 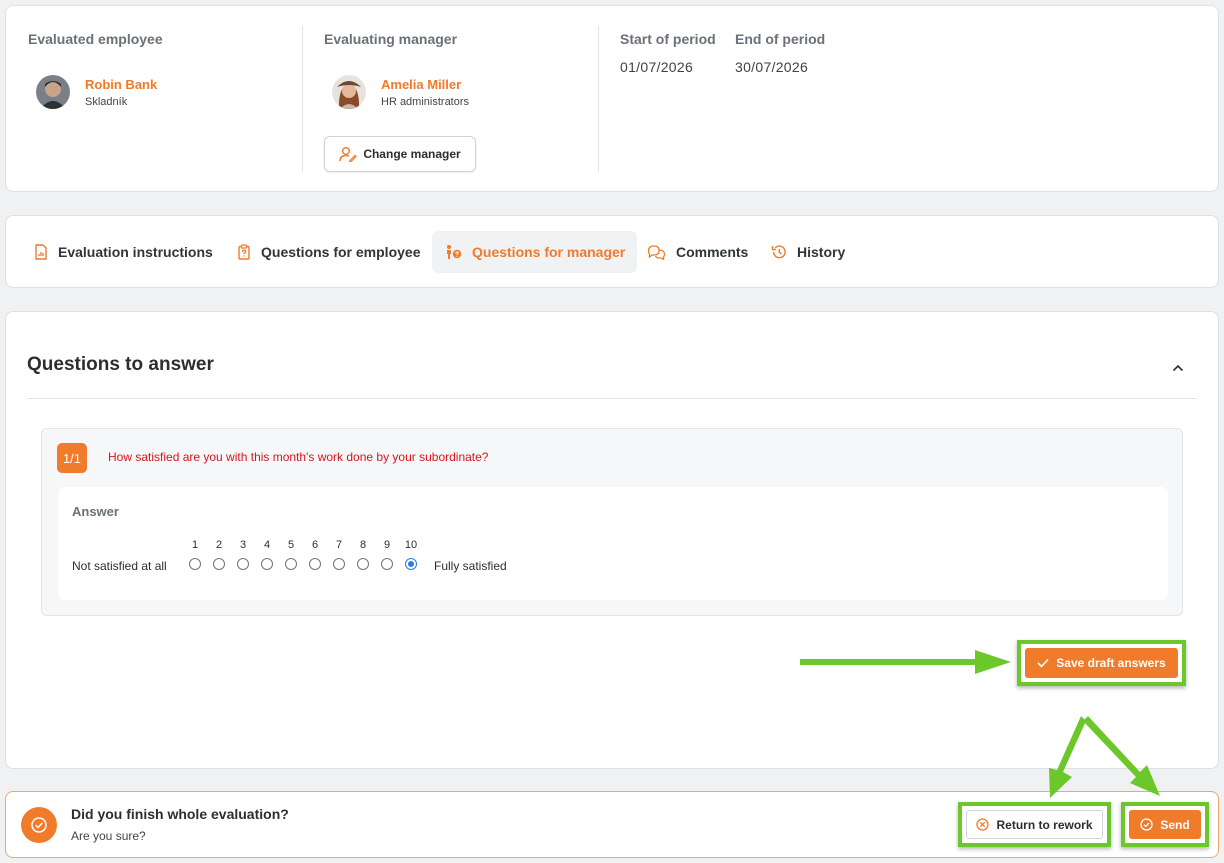 What do you see at coordinates (363, 545) in the screenshot?
I see `scale-number: 8` at bounding box center [363, 545].